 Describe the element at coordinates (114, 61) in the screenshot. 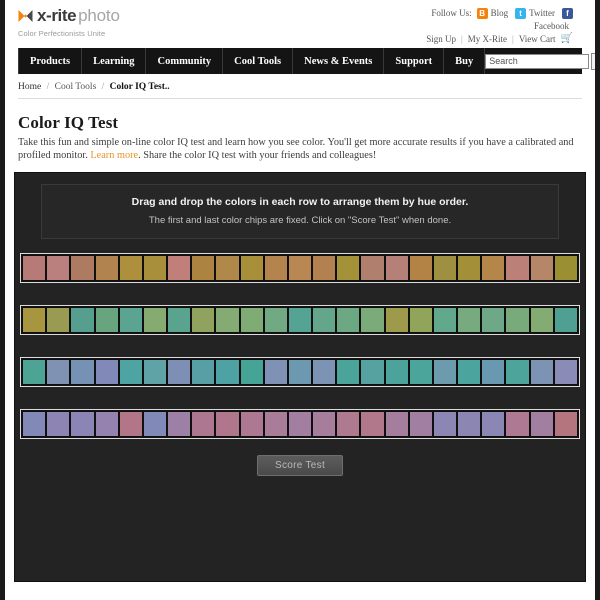

I see `nav-item-learning: Learning` at that location.